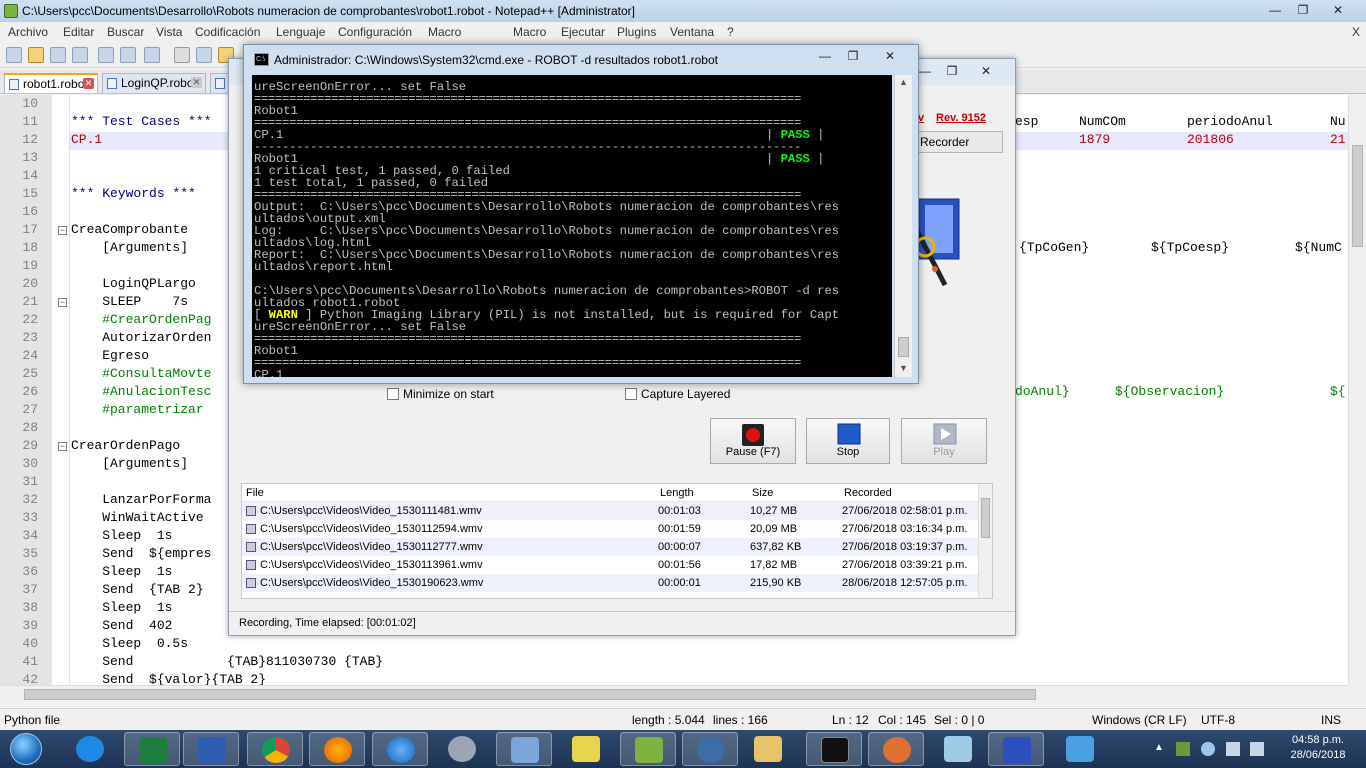 Image resolution: width=1366 pixels, height=768 pixels. I want to click on taskbar-thunderbird, so click(400, 749).